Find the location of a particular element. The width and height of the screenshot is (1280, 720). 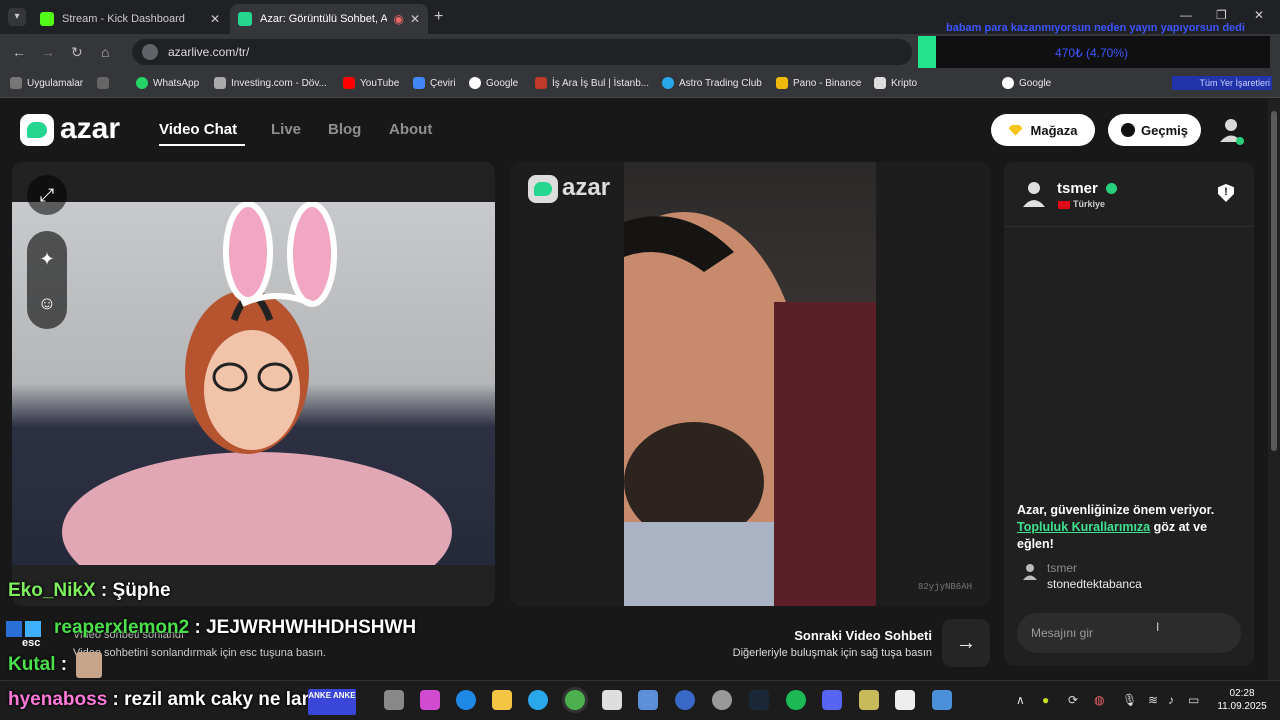

tab-title: Azar: Görüntülü Sohbet, Anl is located at coordinates (324, 19).